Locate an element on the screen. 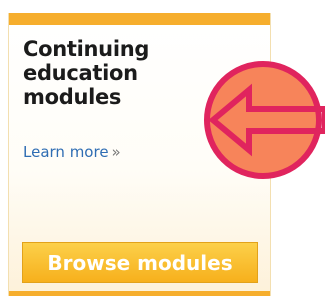 The width and height of the screenshot is (325, 300). learn-more-link: Learn more» is located at coordinates (72, 152).